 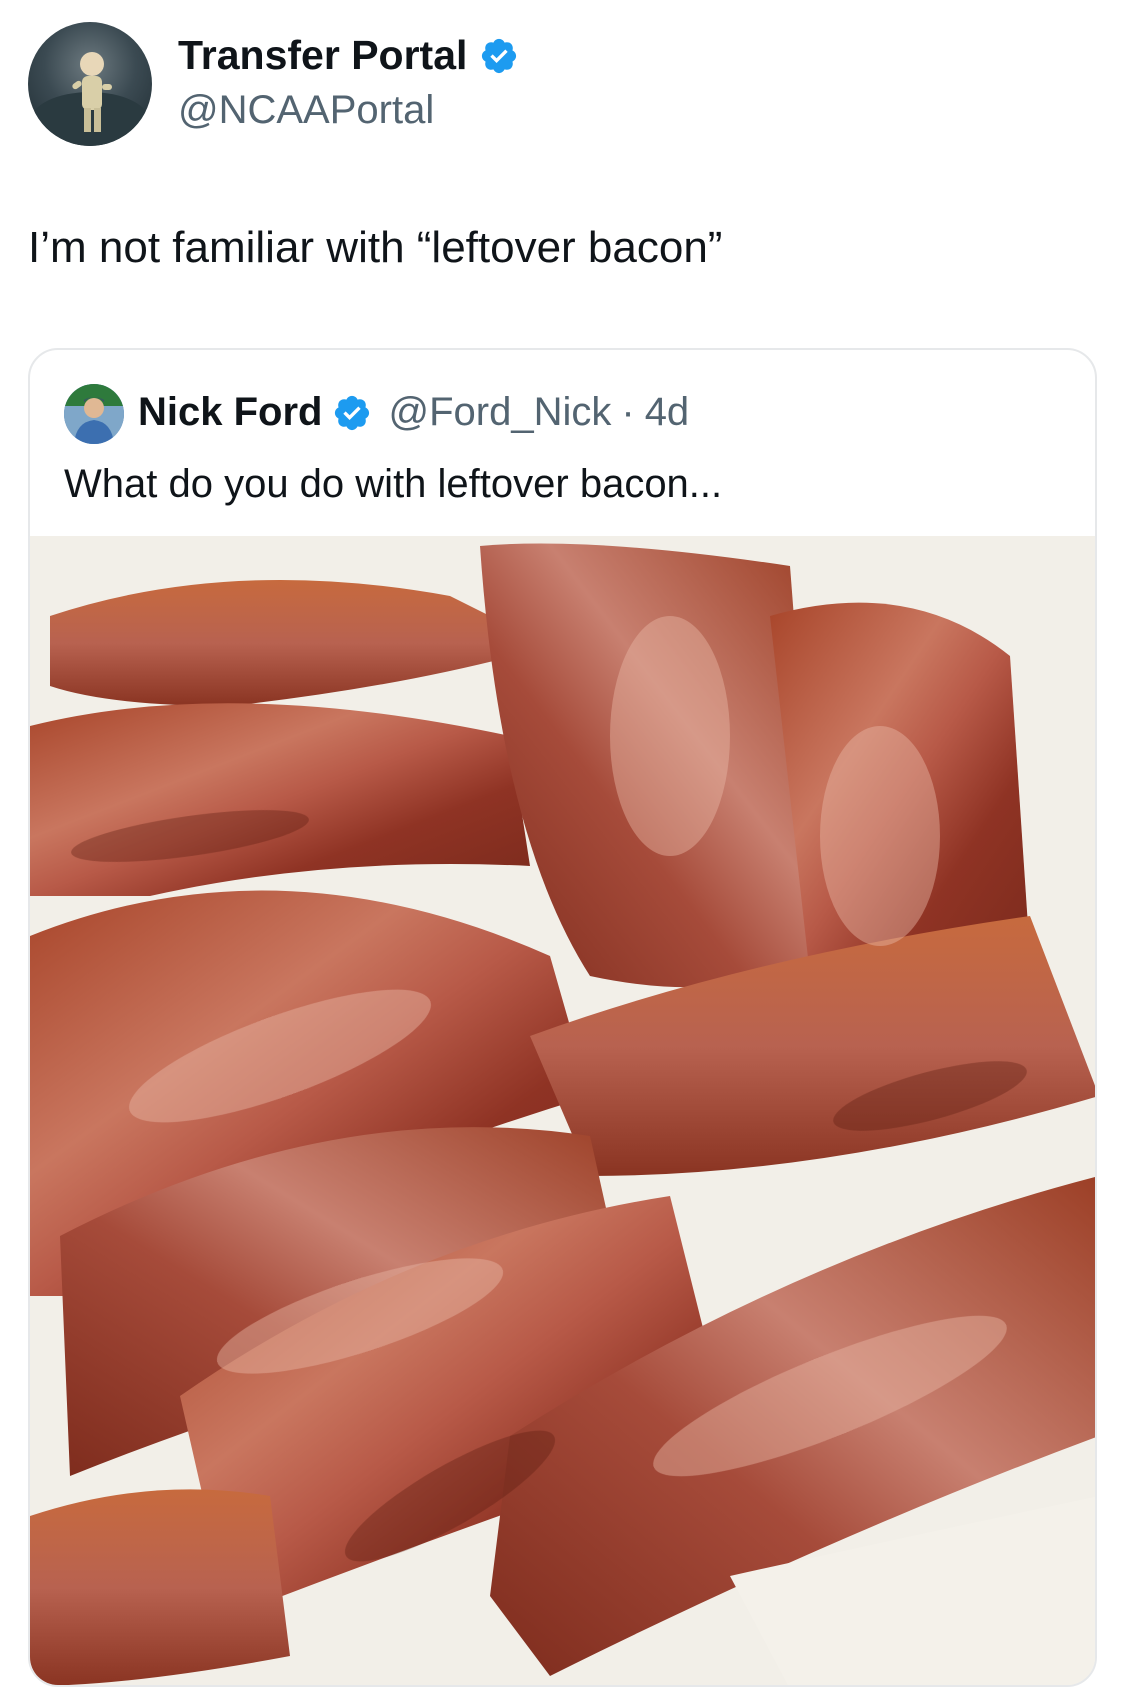 What do you see at coordinates (499, 412) in the screenshot?
I see `quoted-handle: @Ford_Nick` at bounding box center [499, 412].